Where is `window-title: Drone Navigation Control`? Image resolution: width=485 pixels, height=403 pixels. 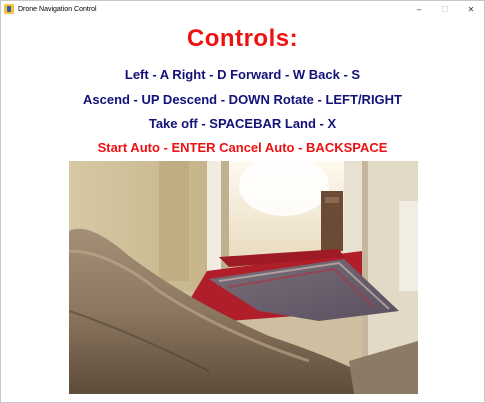 window-title: Drone Navigation Control is located at coordinates (57, 9).